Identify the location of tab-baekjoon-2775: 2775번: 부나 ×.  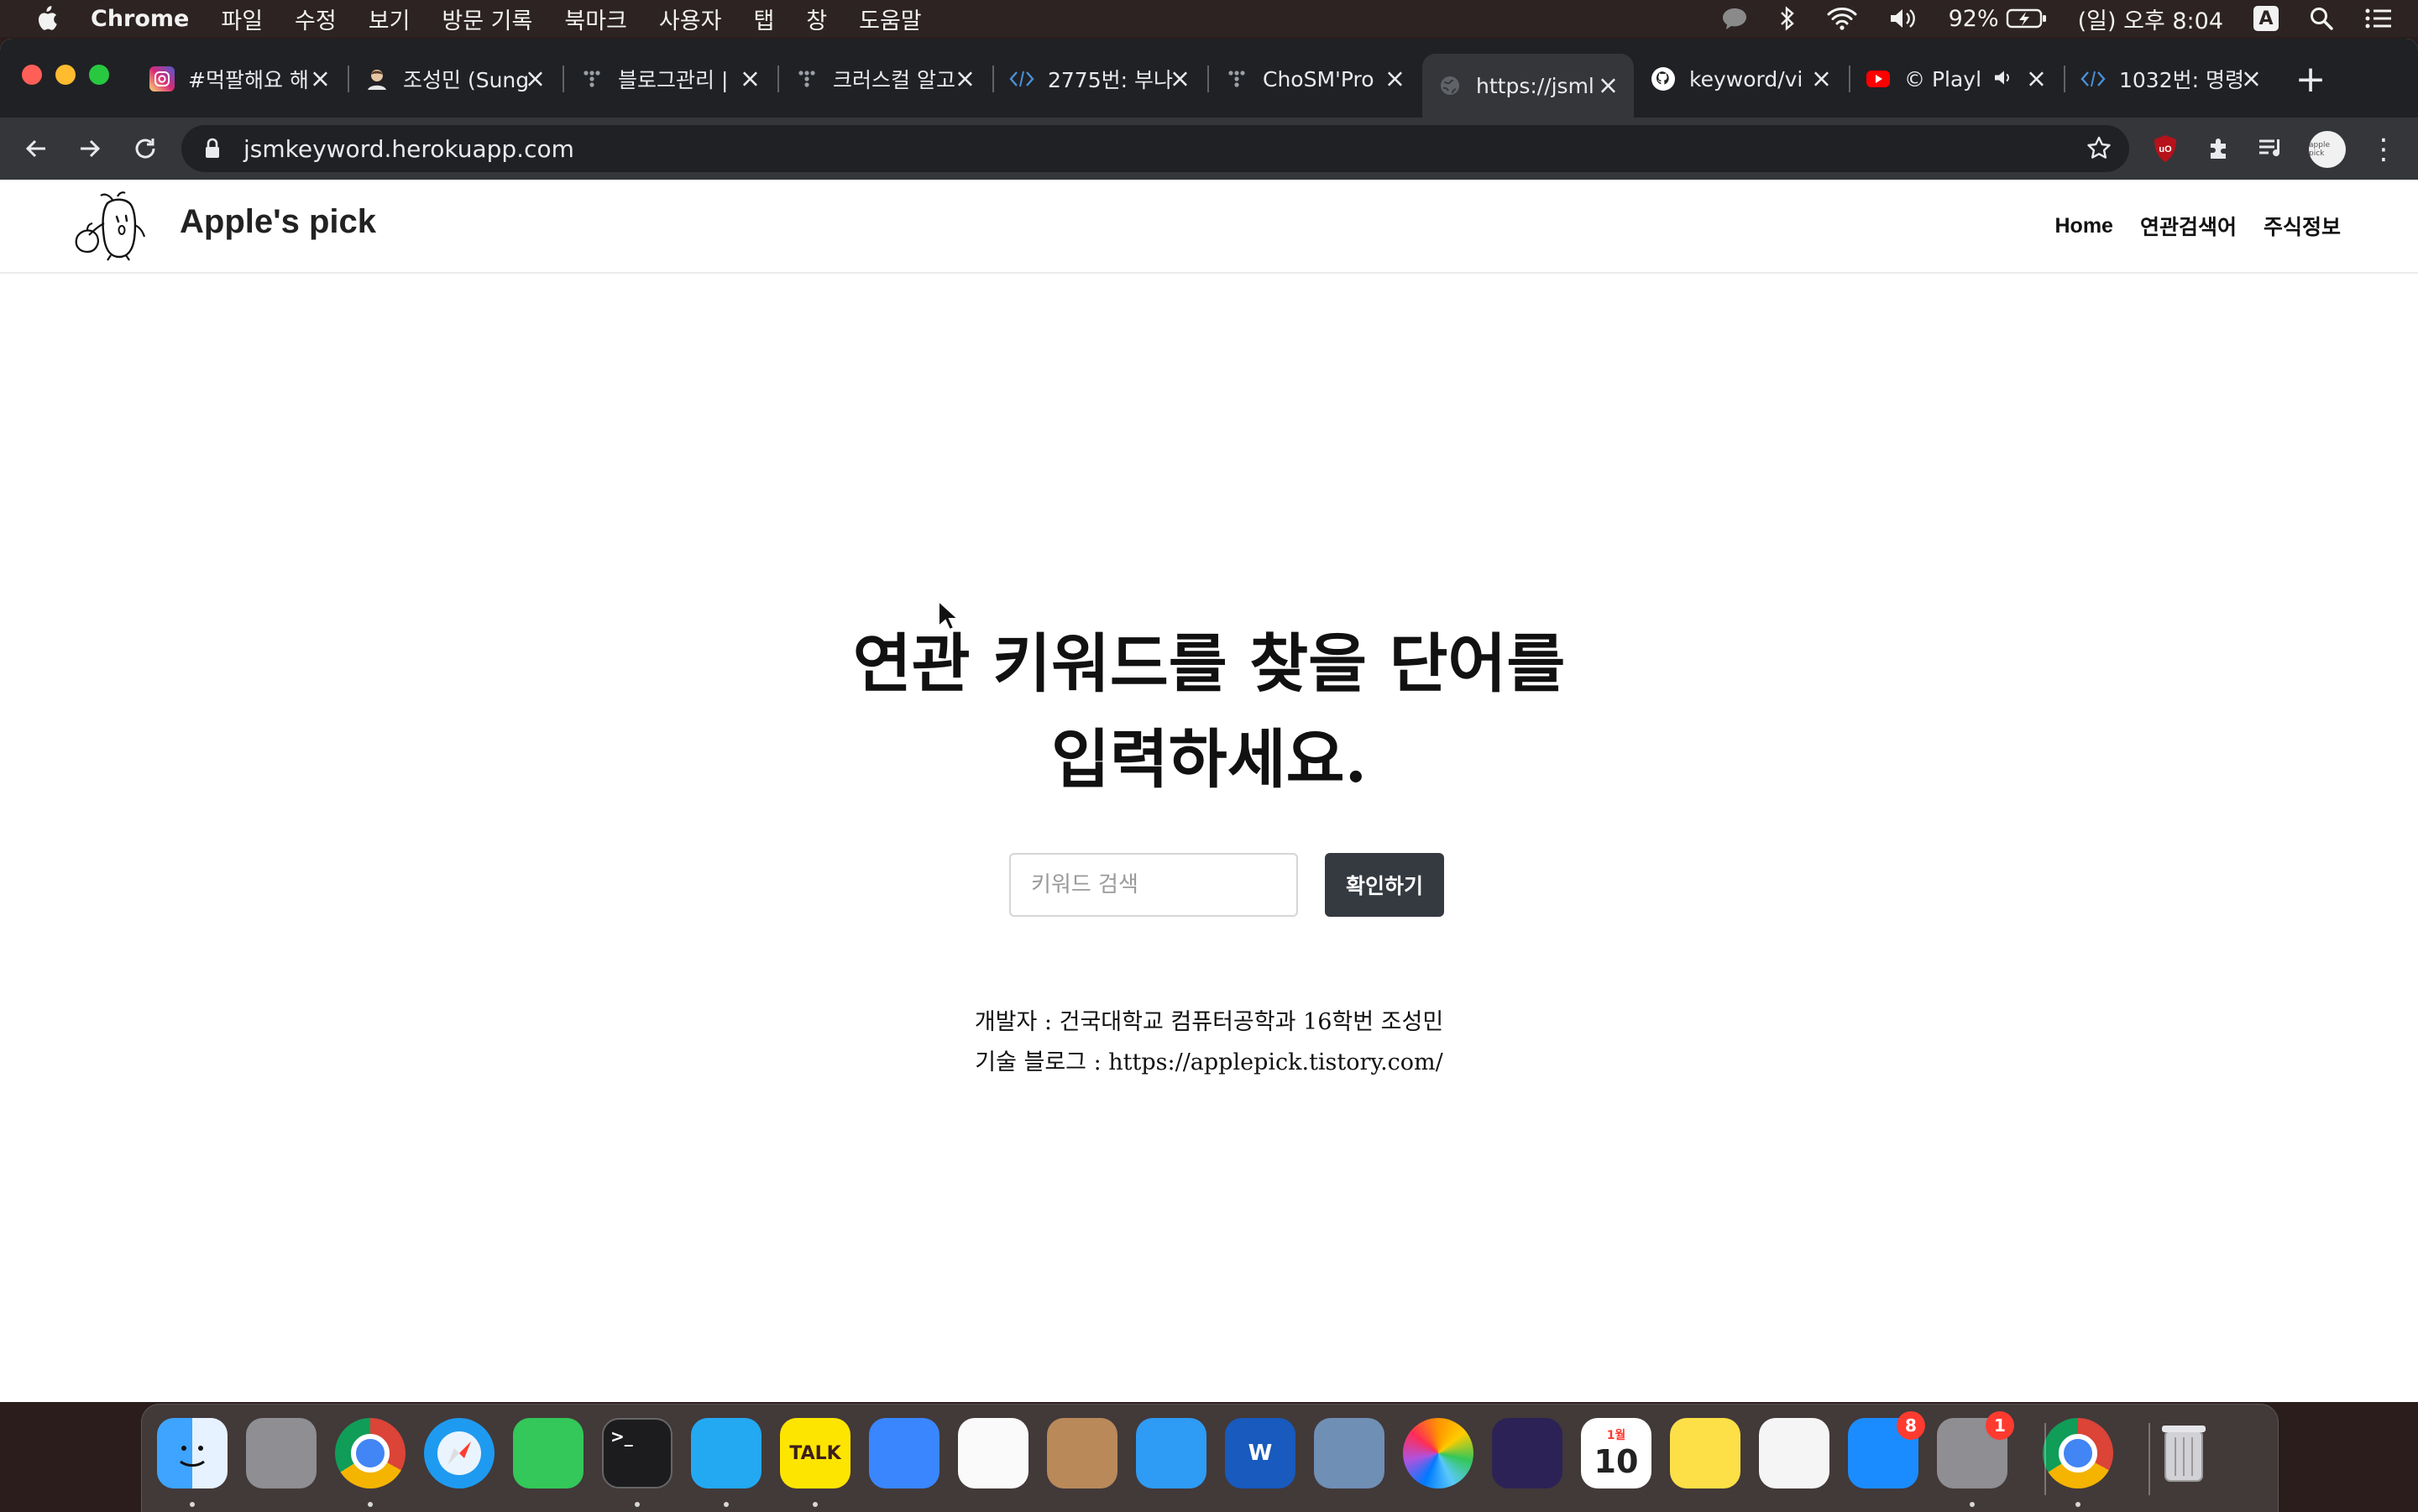
(1100, 78).